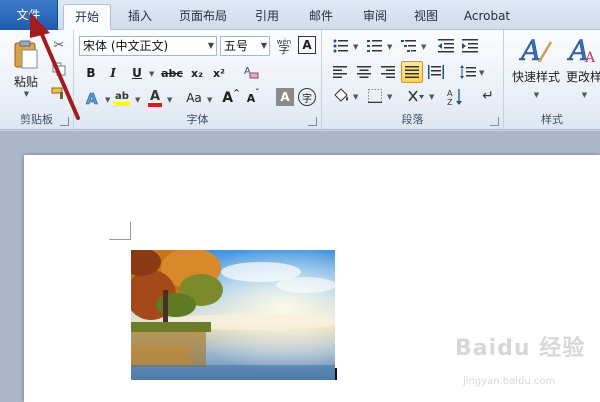  I want to click on clipboard-dialog-launcher, so click(64, 121).